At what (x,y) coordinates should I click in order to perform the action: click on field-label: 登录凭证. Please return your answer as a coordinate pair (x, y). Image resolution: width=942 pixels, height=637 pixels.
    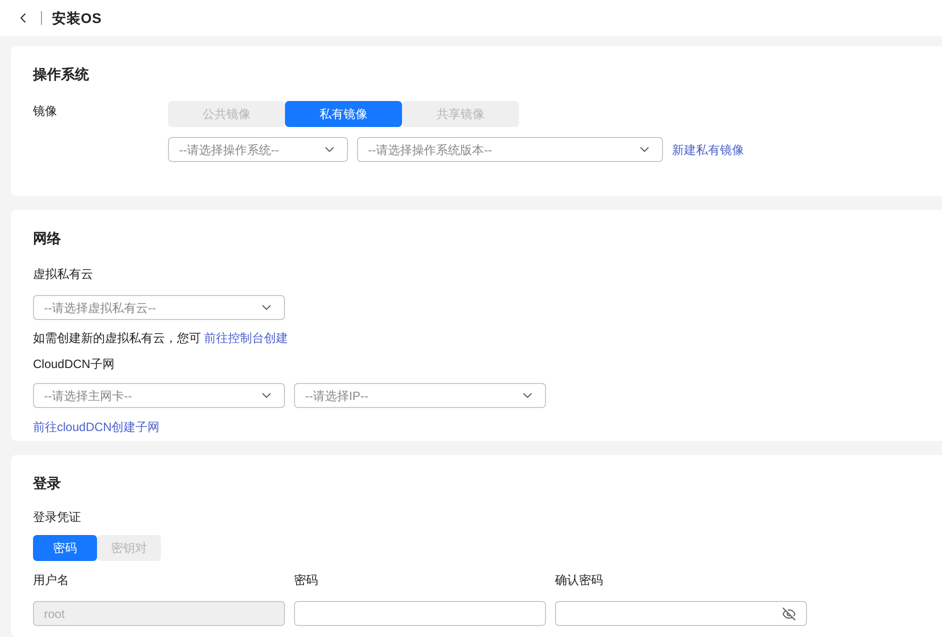
    Looking at the image, I should click on (57, 517).